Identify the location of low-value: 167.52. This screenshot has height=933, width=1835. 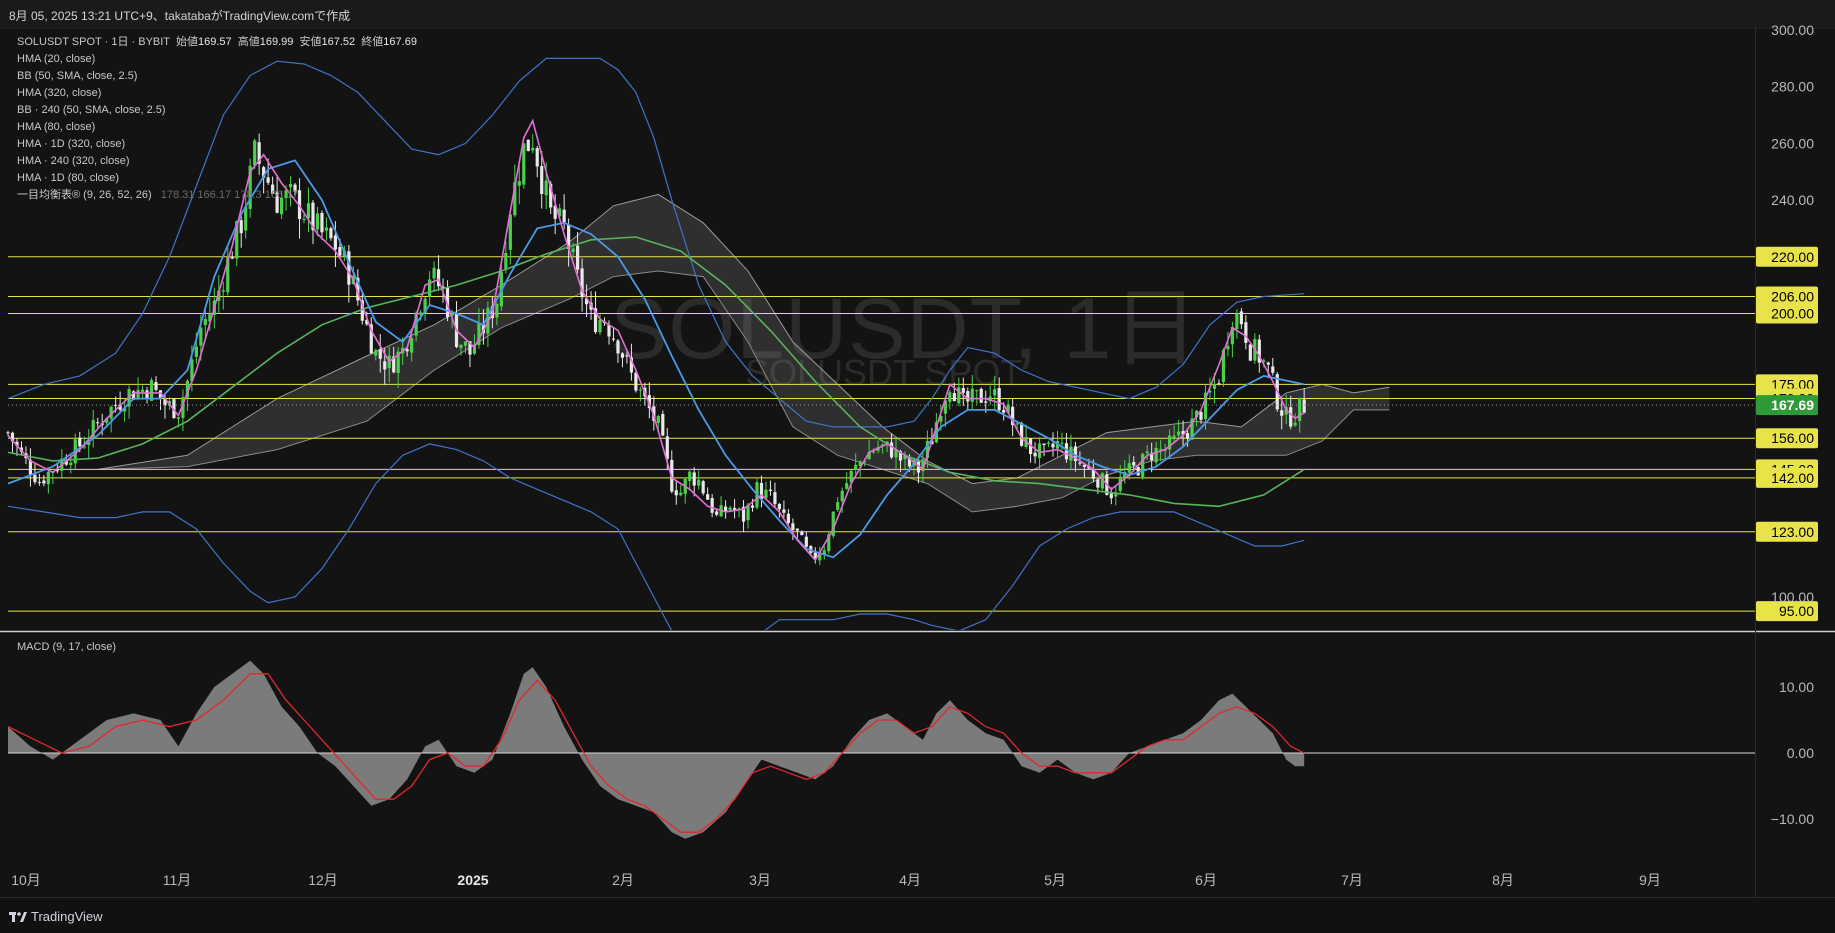
(338, 42).